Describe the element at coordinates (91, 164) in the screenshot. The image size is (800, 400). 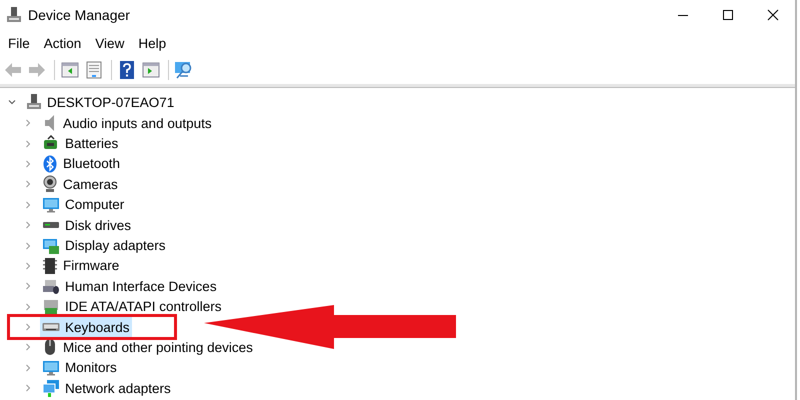
I see `tree-item: Bluetooth` at that location.